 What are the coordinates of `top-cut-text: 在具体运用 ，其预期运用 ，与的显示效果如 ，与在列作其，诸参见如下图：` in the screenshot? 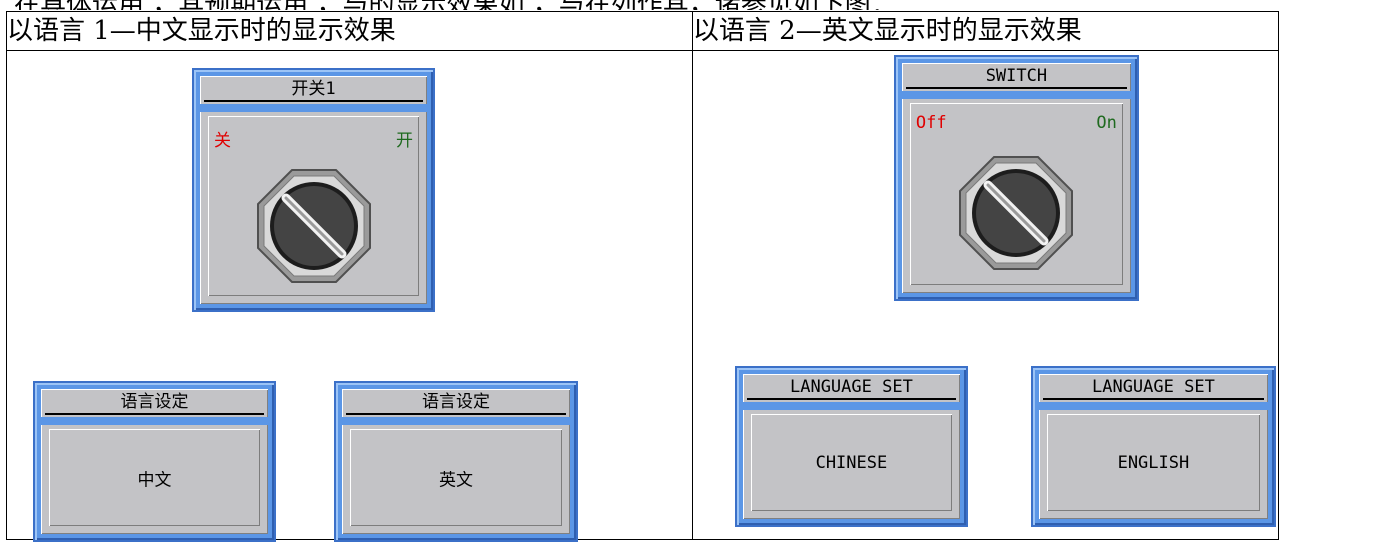 It's located at (686, 5).